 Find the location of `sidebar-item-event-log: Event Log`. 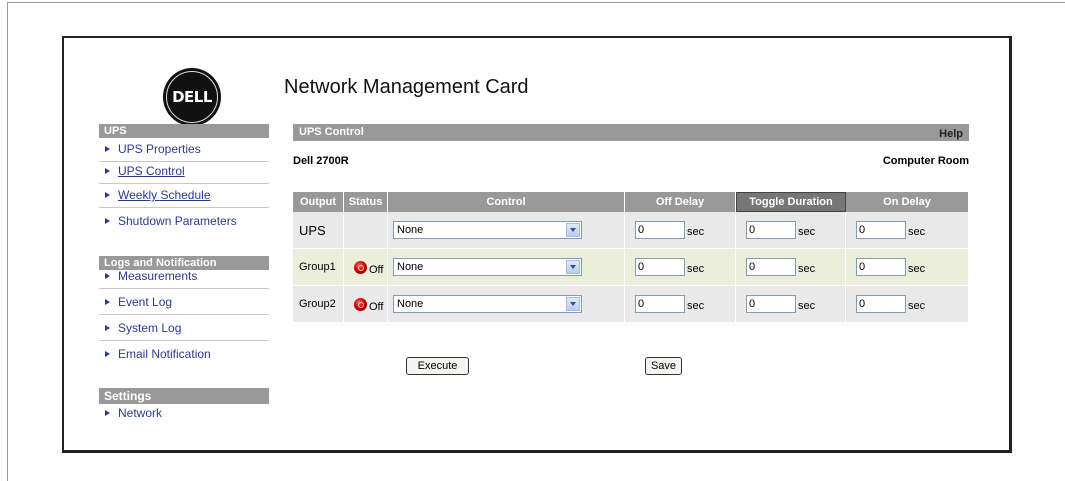

sidebar-item-event-log: Event Log is located at coordinates (184, 304).